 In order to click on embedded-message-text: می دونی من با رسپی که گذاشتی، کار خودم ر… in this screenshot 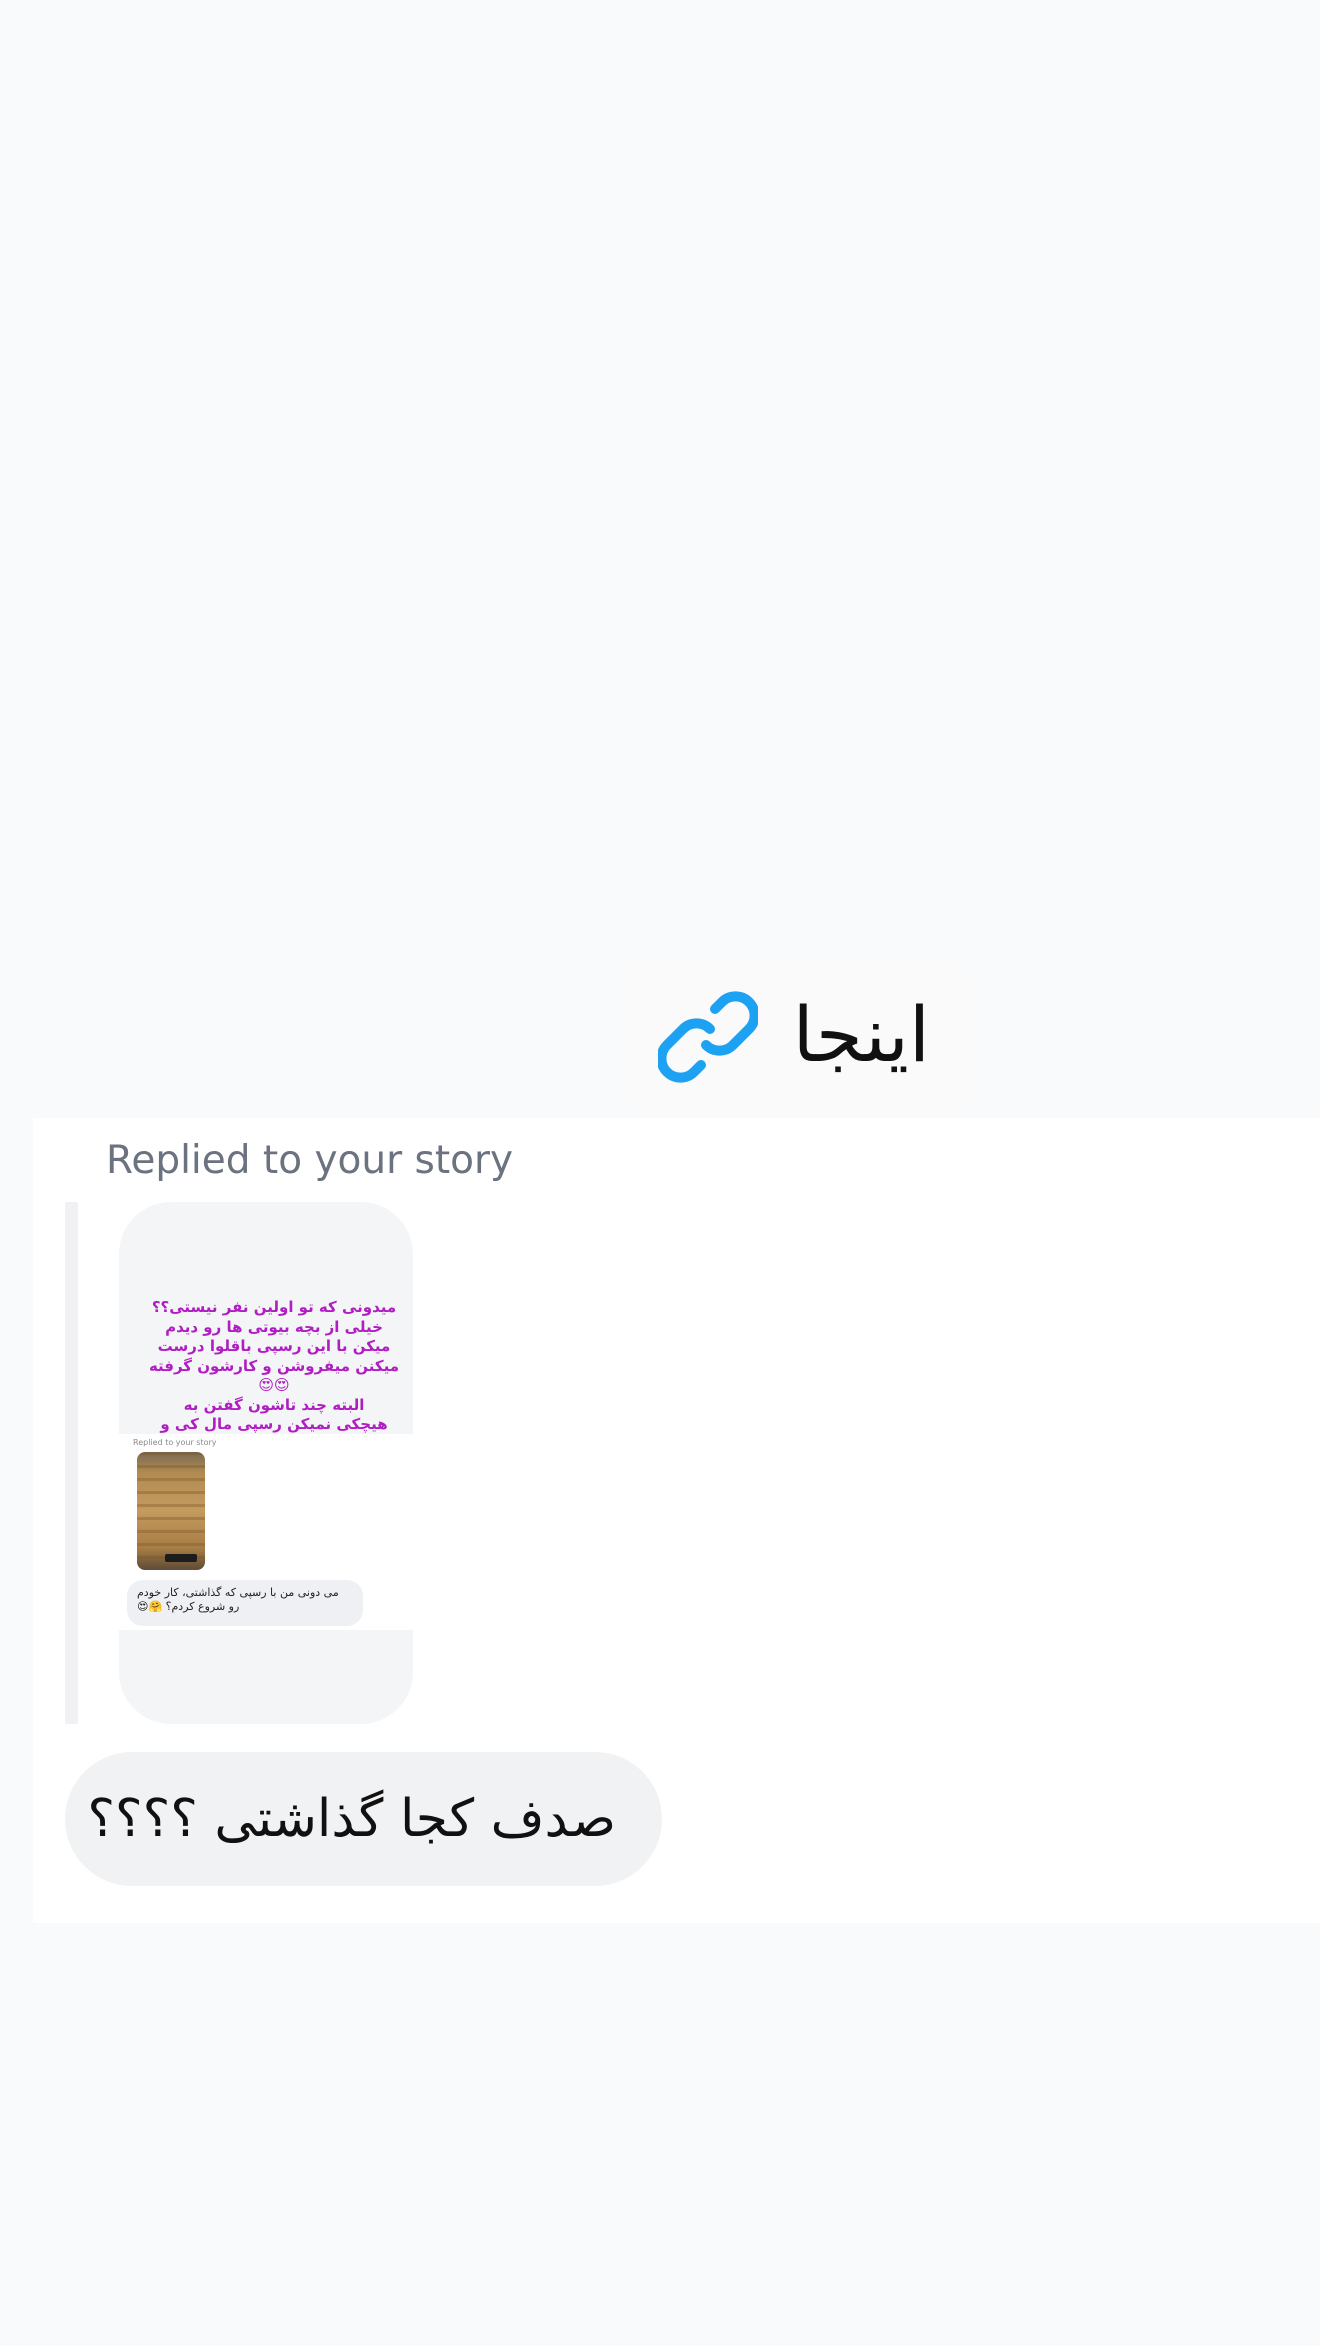, I will do `click(238, 1599)`.